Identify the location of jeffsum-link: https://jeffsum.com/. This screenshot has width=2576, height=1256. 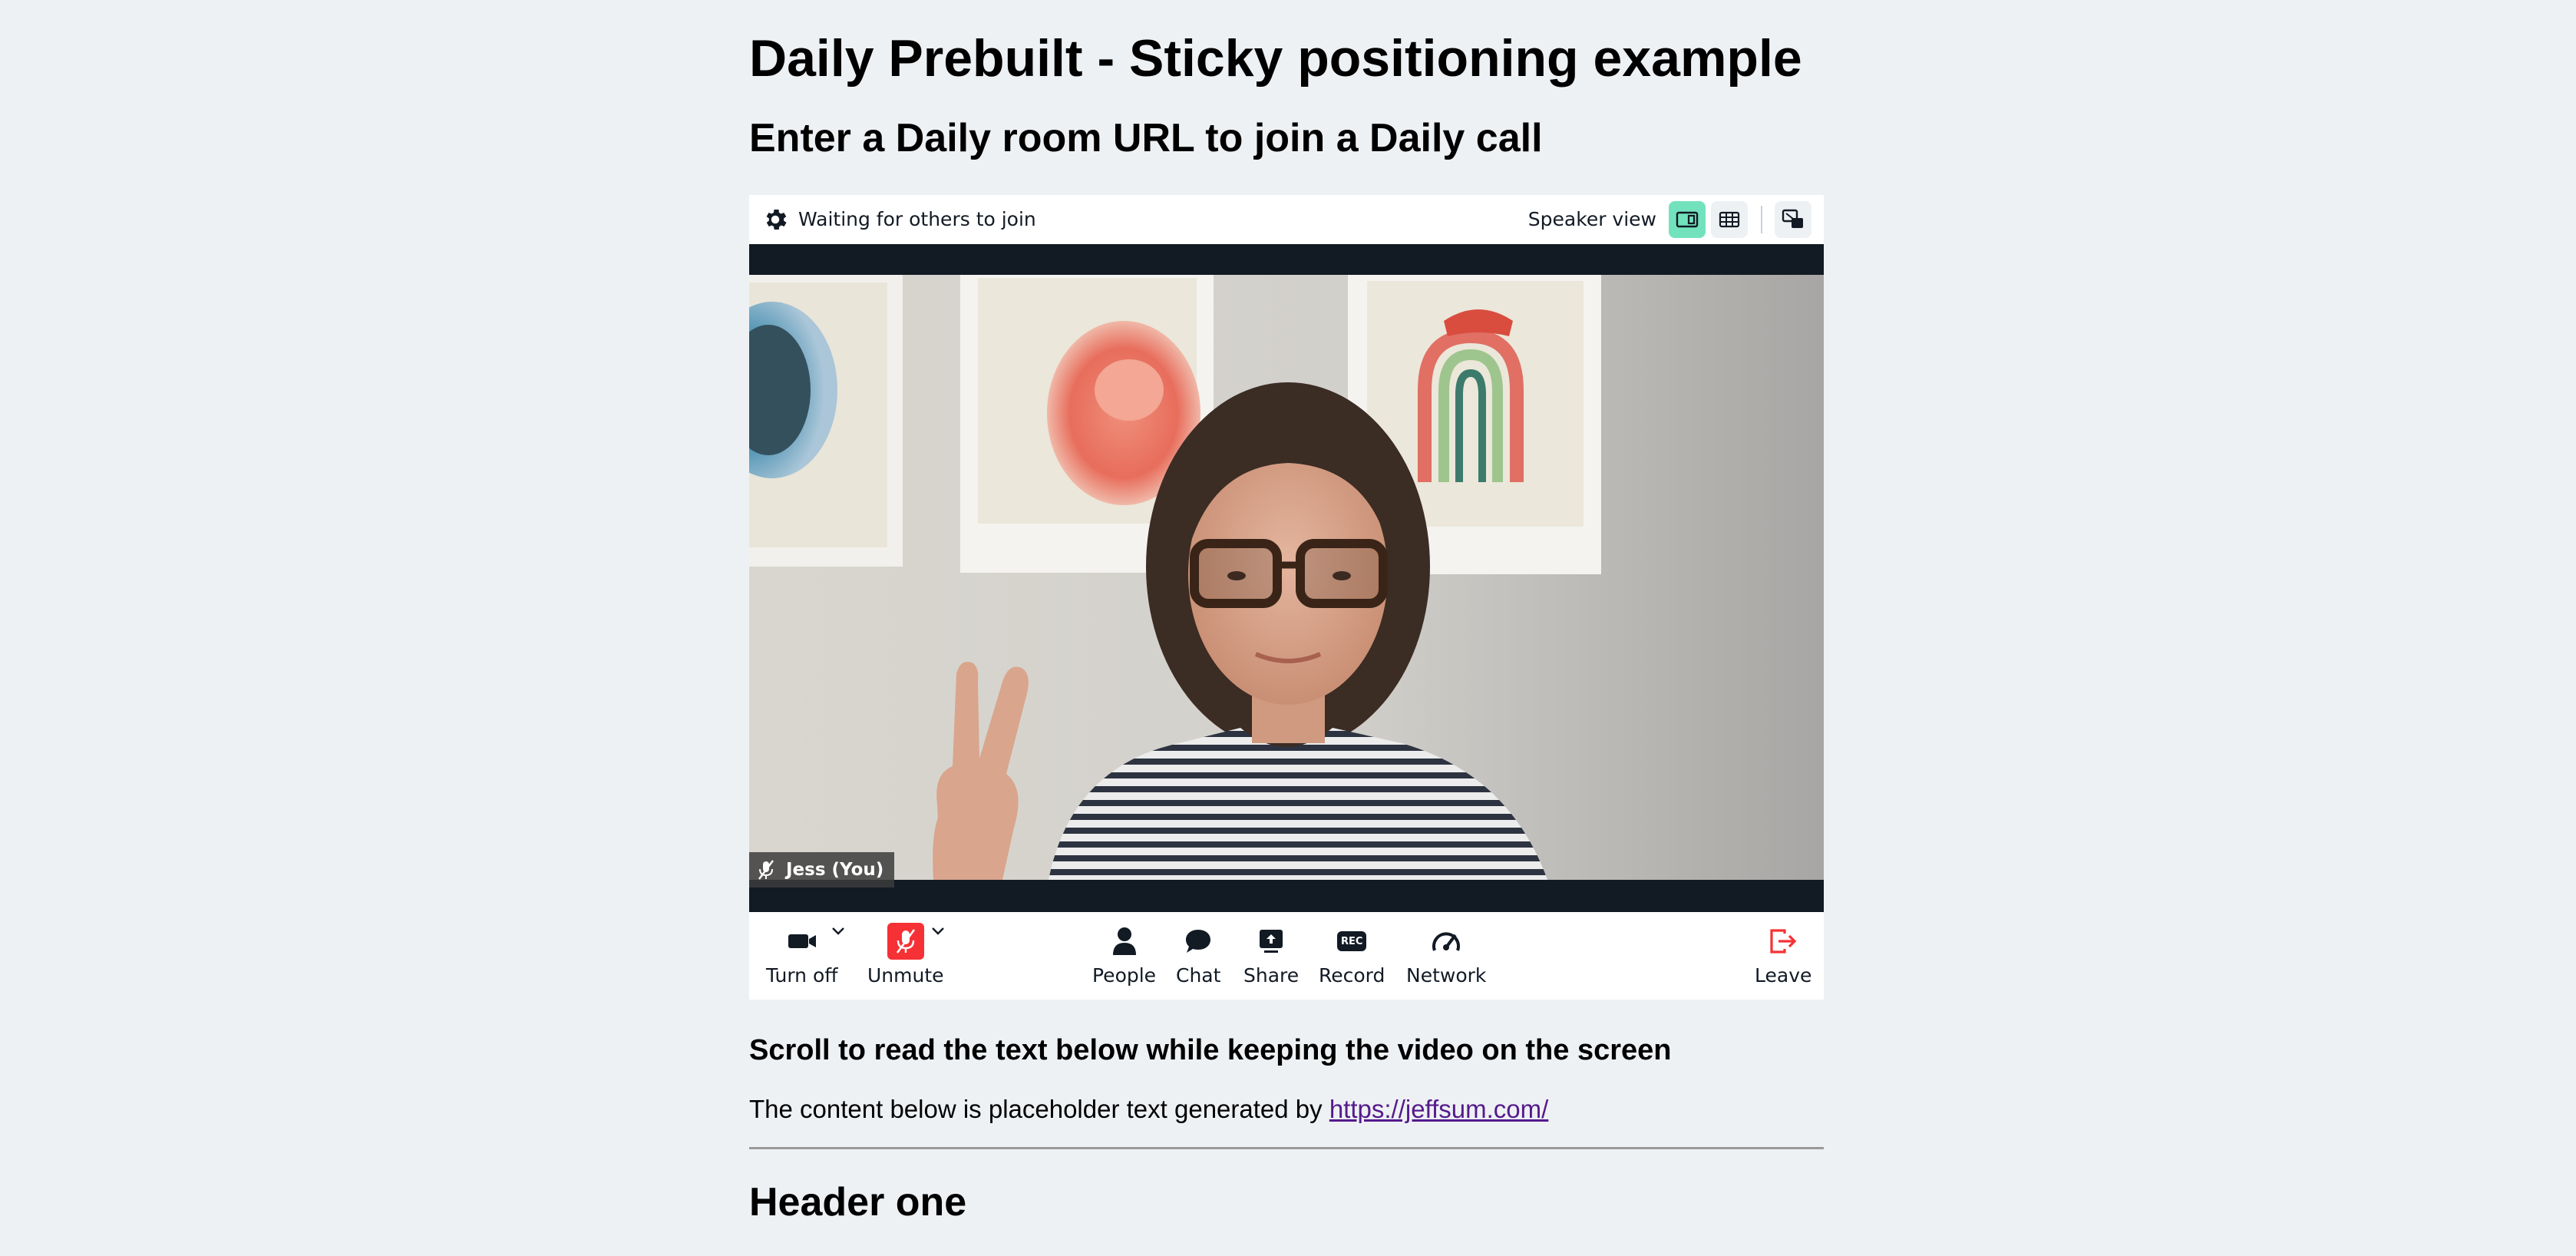
(1439, 1109).